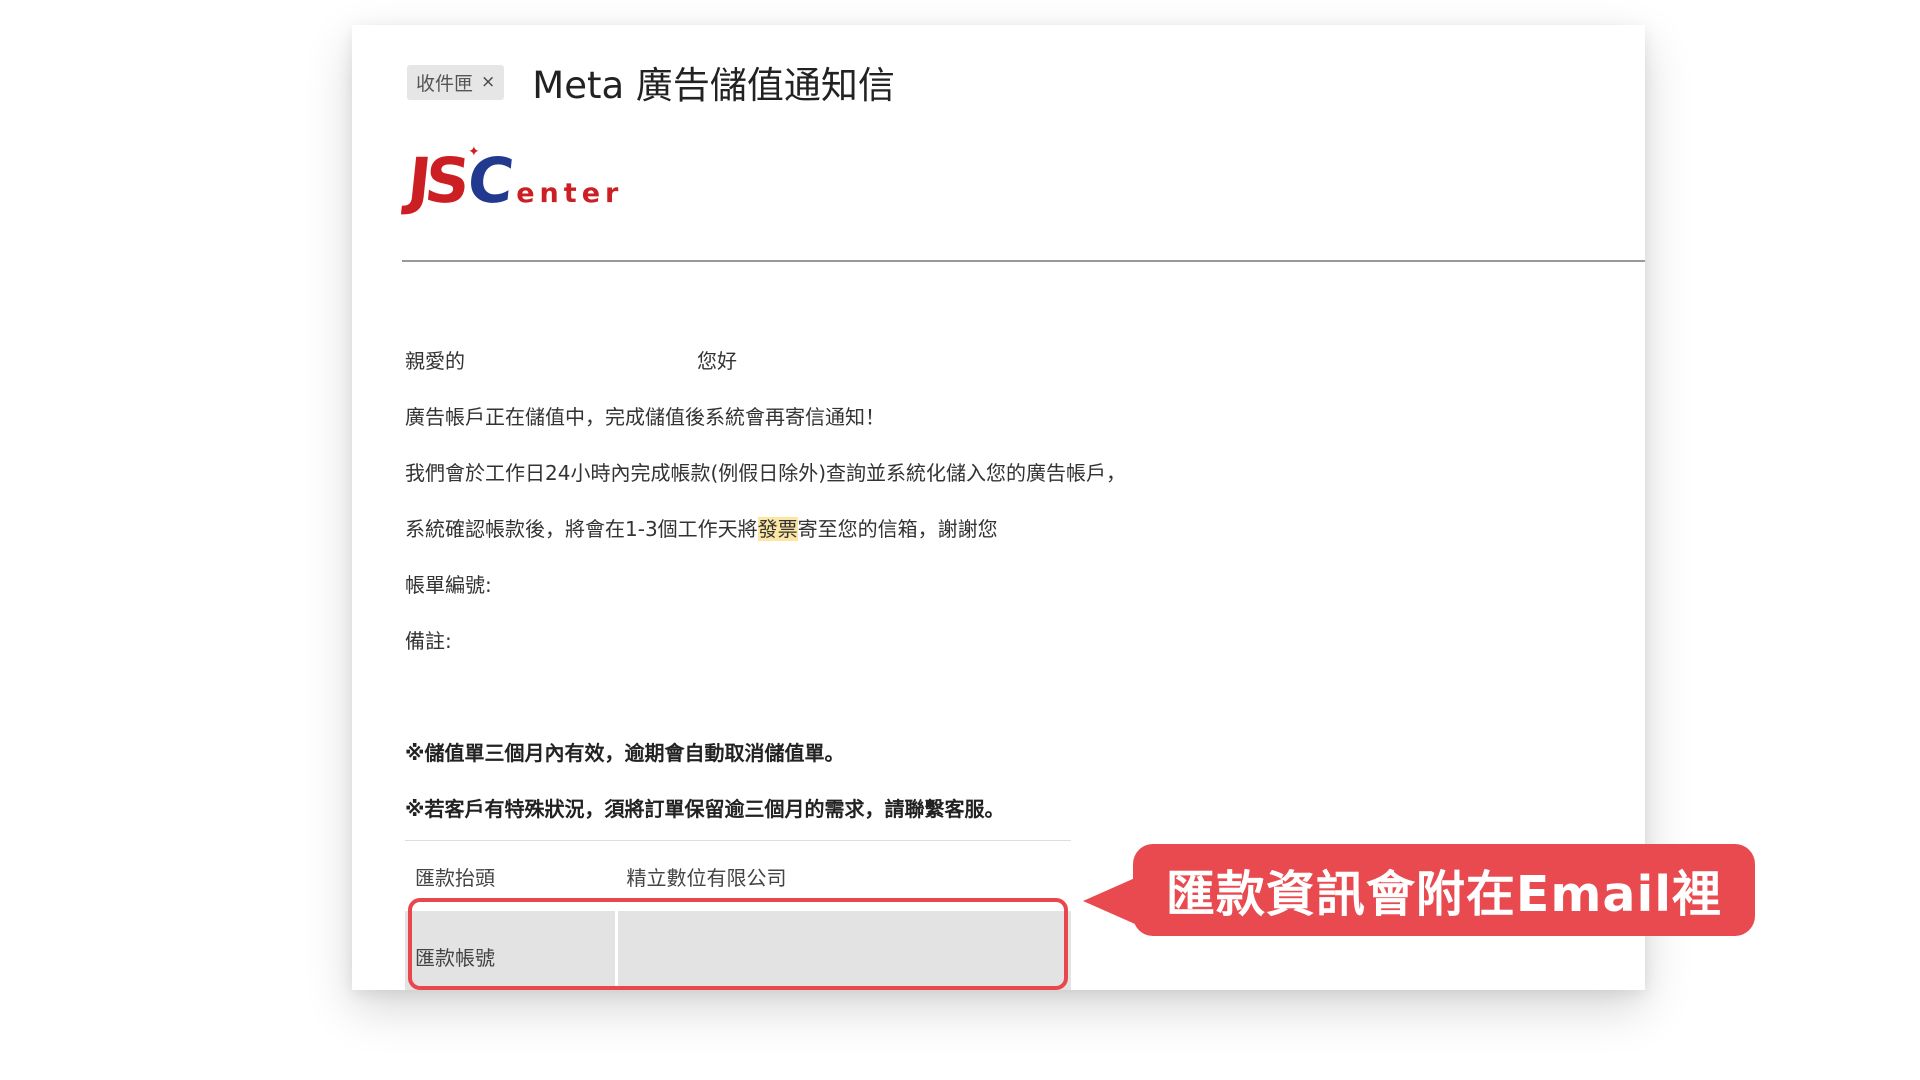  What do you see at coordinates (1444, 894) in the screenshot?
I see `callout-text: 匯款資訊會附在Email裡` at bounding box center [1444, 894].